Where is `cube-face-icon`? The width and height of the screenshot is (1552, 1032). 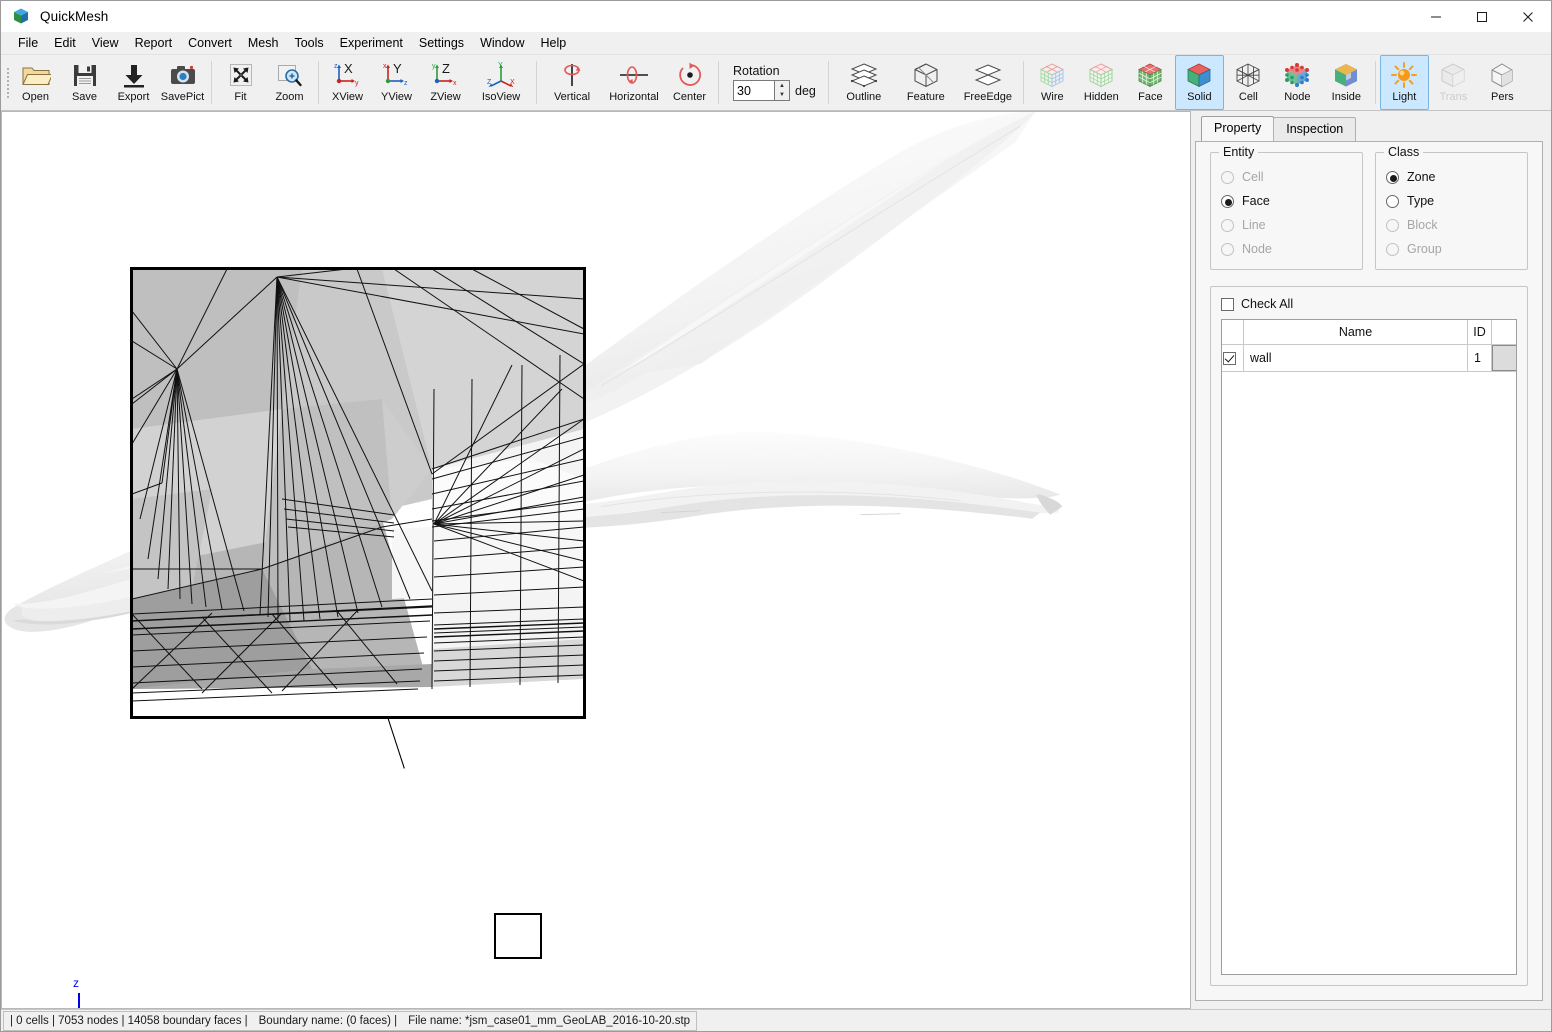
cube-face-icon is located at coordinates (1150, 75).